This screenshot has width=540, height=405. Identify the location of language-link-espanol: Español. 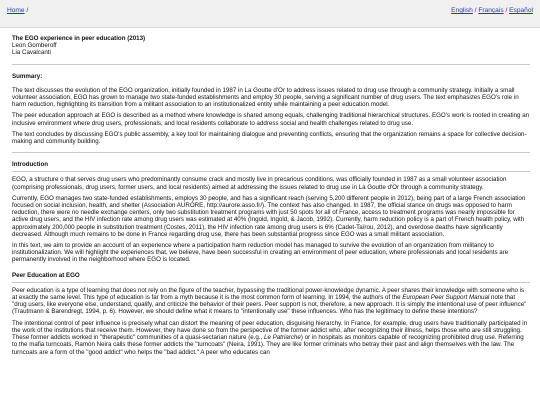
(521, 10).